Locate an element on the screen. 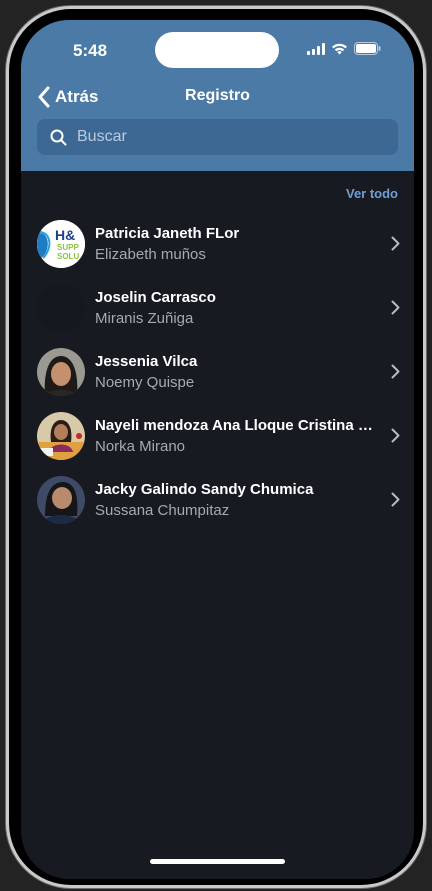 Image resolution: width=432 pixels, height=891 pixels. battery-icon is located at coordinates (367, 51).